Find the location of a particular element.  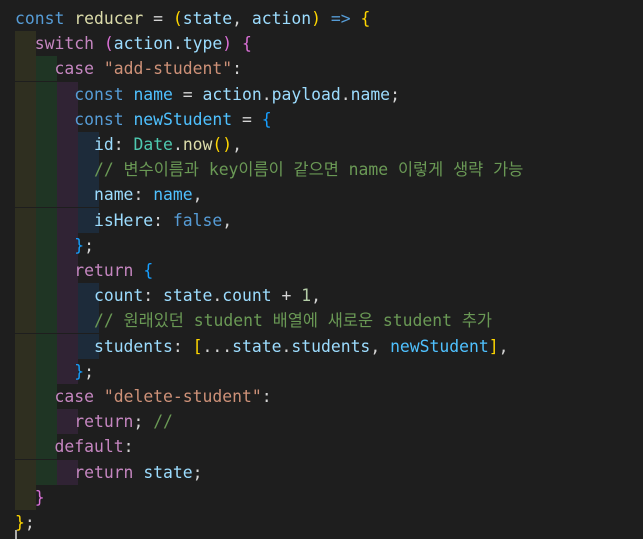

code-line: return { is located at coordinates (84, 270).